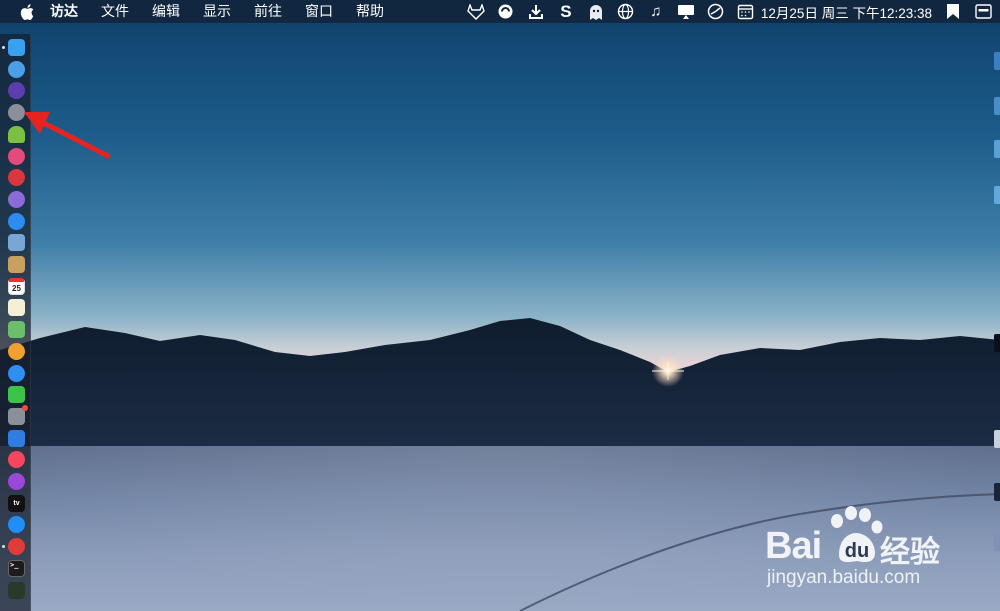 The height and width of the screenshot is (611, 1000). What do you see at coordinates (844, 577) in the screenshot?
I see `watermark-url: jingyan.baidu.com` at bounding box center [844, 577].